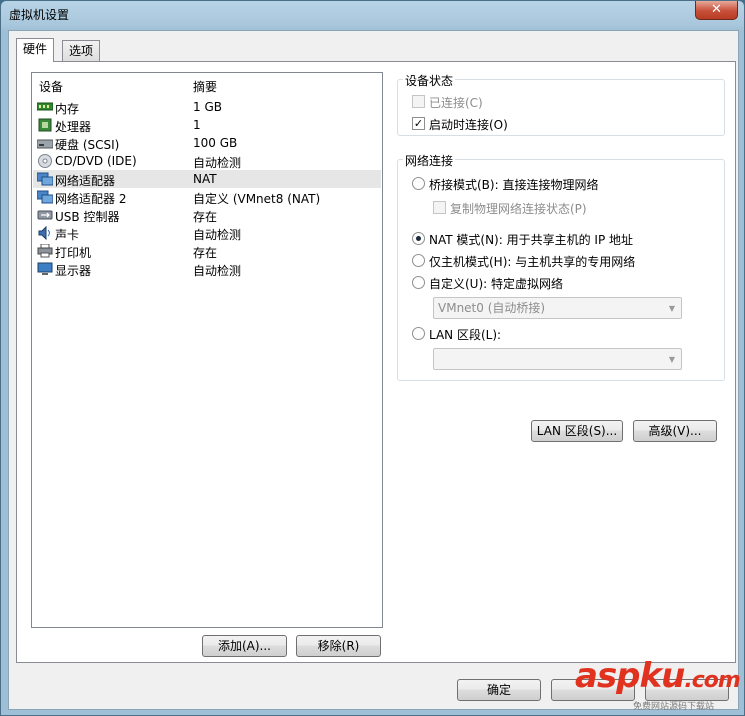 The width and height of the screenshot is (745, 716). Describe the element at coordinates (39, 15) in the screenshot. I see `window-title: 虚拟机设置` at that location.